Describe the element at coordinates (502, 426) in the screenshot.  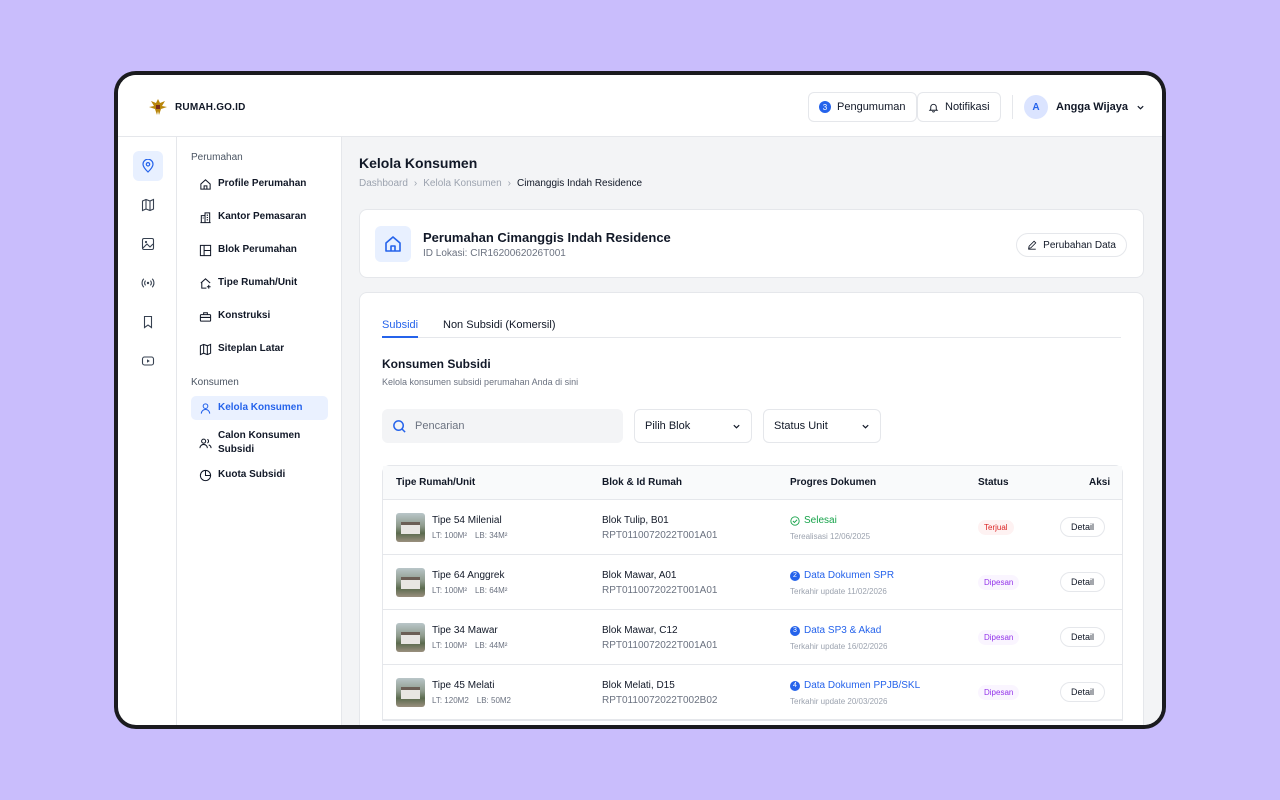
I see `search-input: Pencarian` at that location.